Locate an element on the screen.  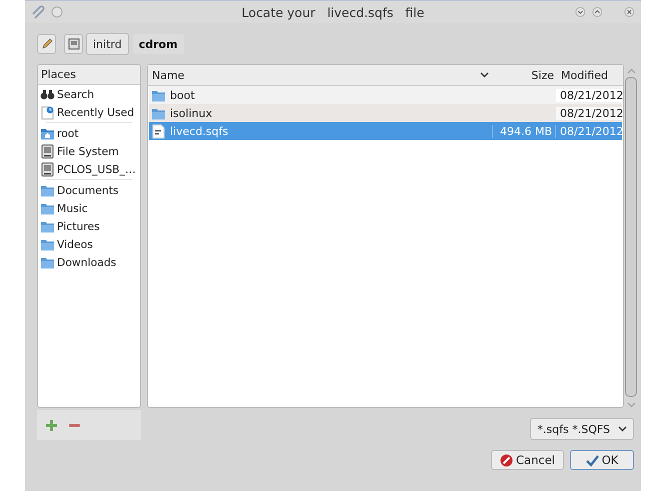
add-icon is located at coordinates (51, 425).